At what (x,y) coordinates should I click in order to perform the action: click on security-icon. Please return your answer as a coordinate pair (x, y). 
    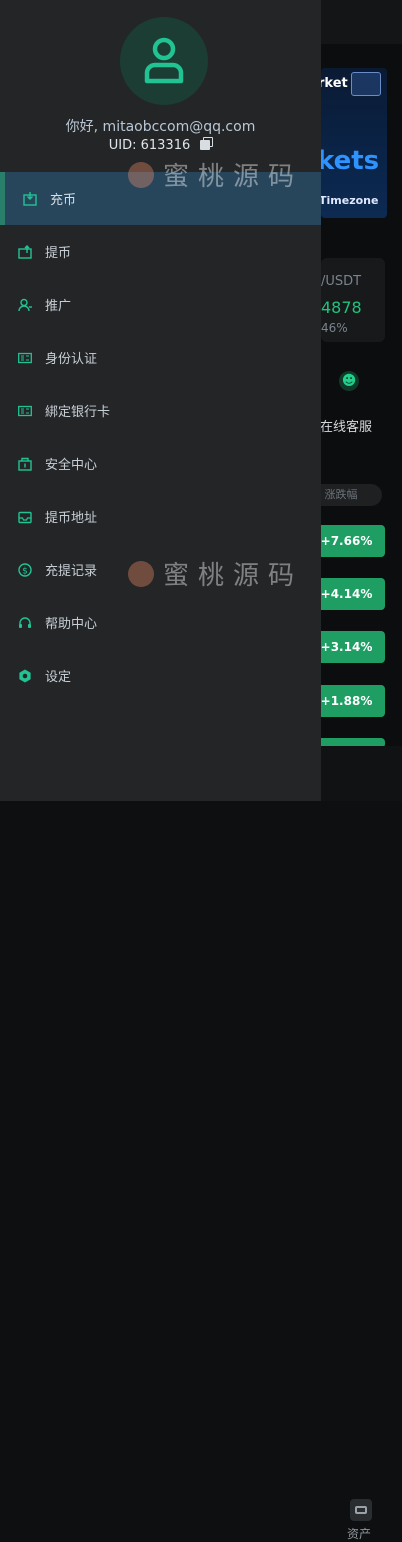
    Looking at the image, I should click on (25, 464).